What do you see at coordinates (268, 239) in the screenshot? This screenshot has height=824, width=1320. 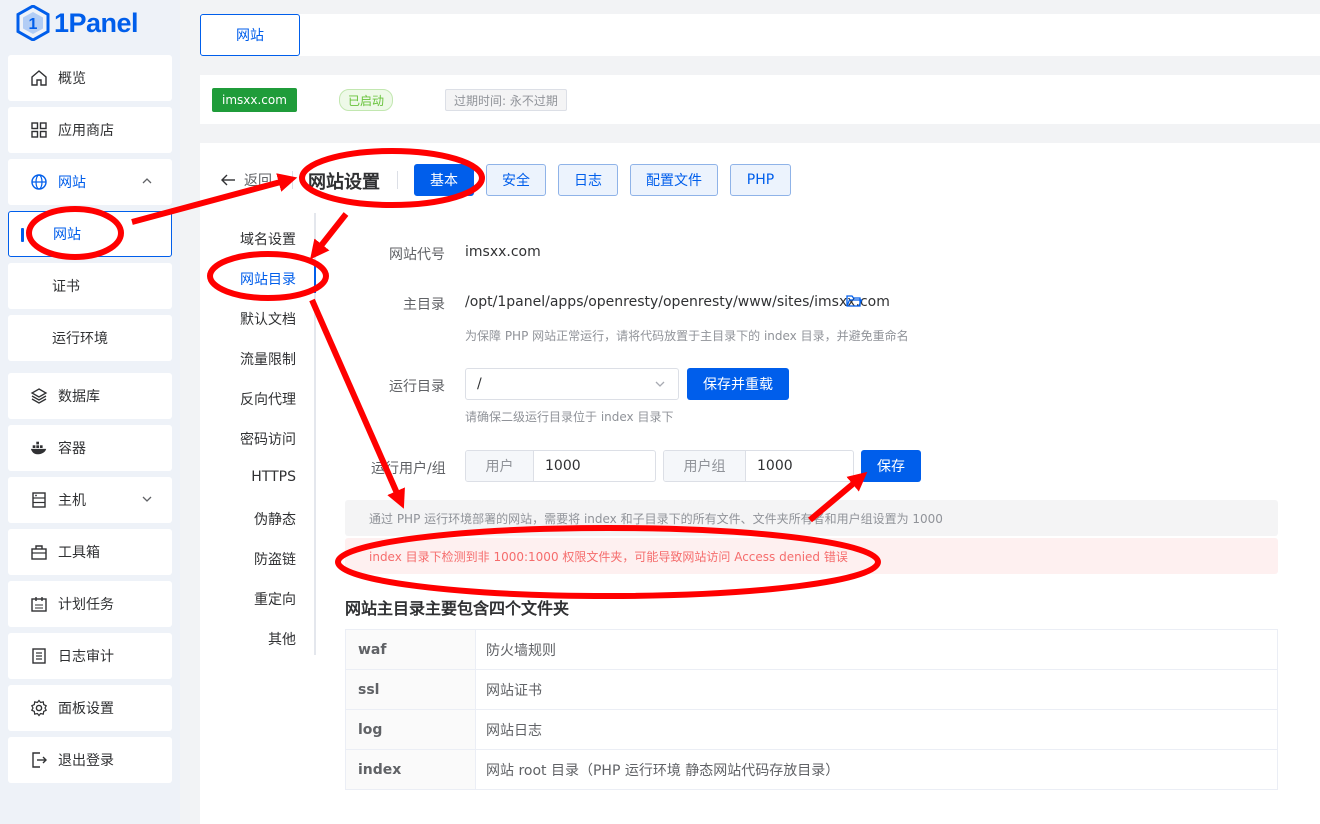 I see `subnav-domain: 域名设置` at bounding box center [268, 239].